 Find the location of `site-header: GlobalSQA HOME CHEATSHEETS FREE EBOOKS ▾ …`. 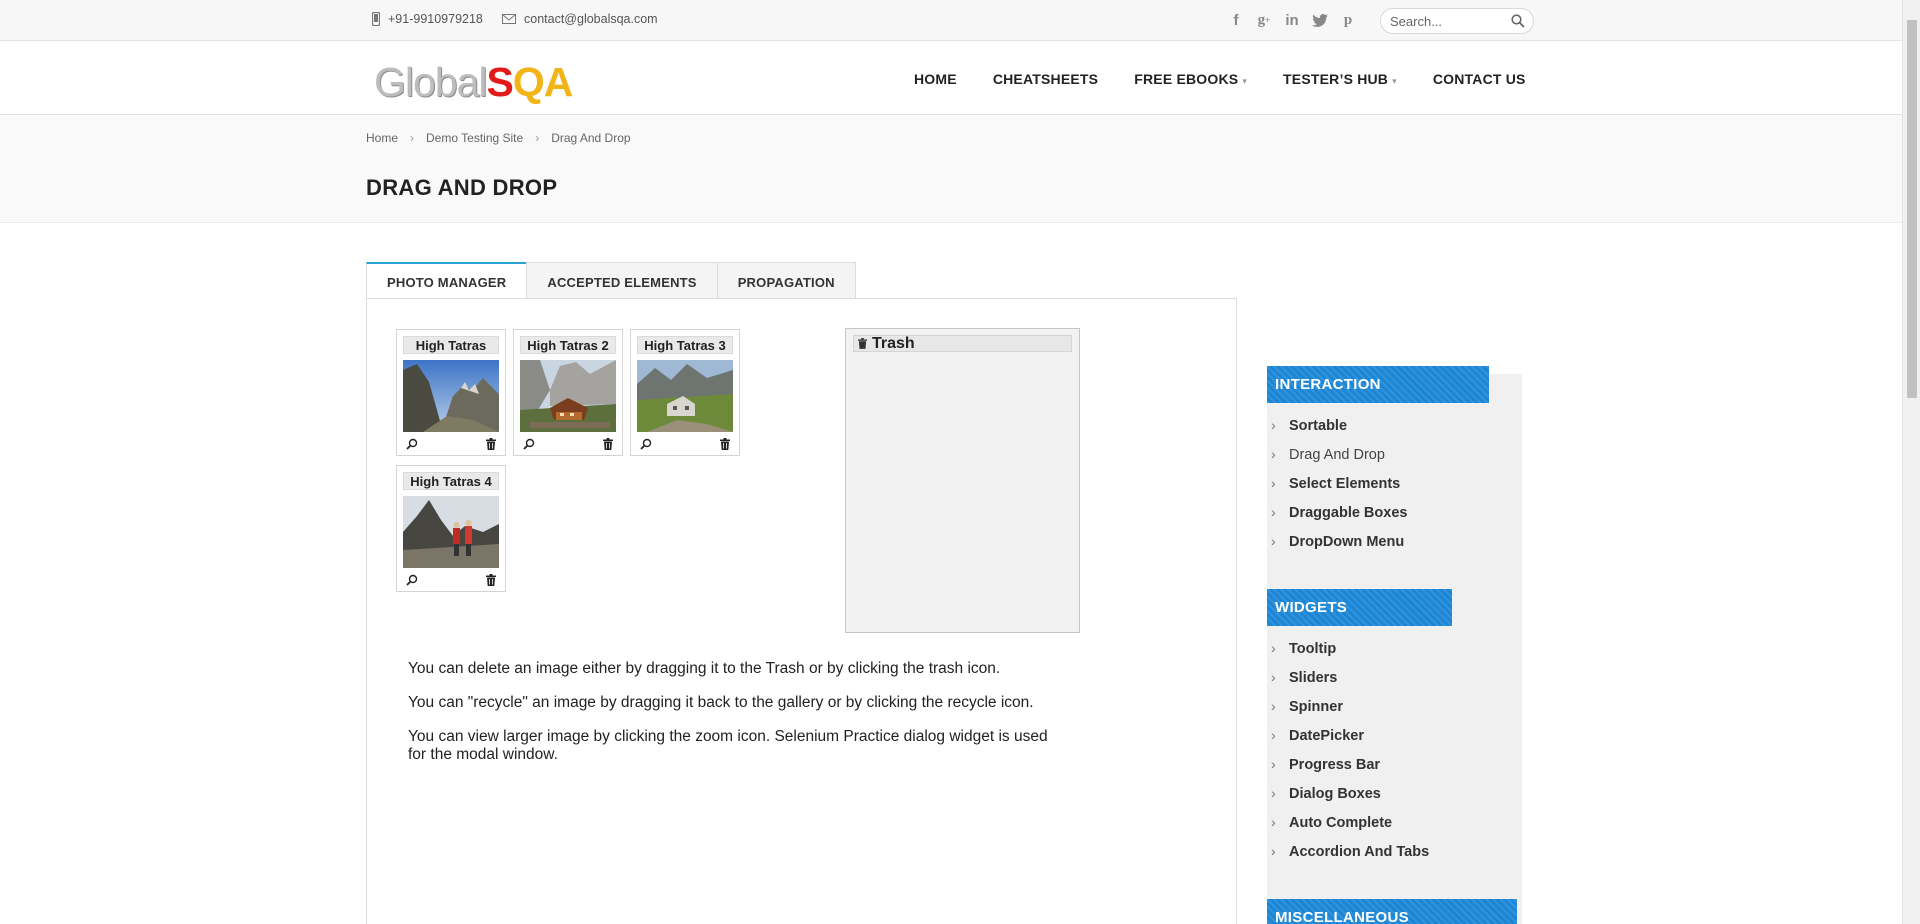

site-header: GlobalSQA HOME CHEATSHEETS FREE EBOOKS ▾ … is located at coordinates (951, 78).